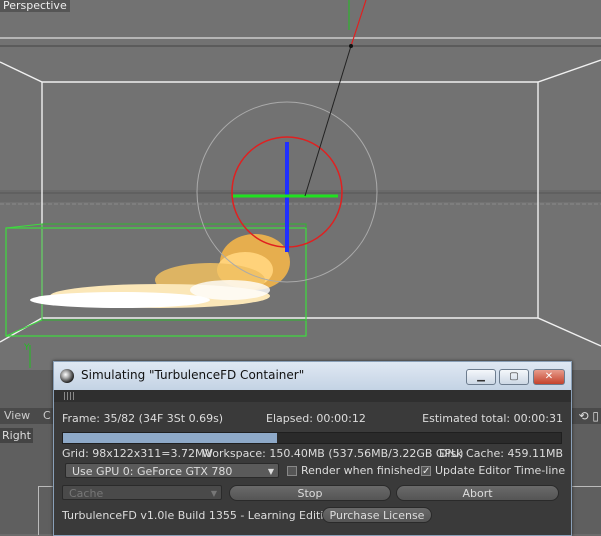 Image resolution: width=601 pixels, height=536 pixels. I want to click on cinema4d-app-icon, so click(67, 376).